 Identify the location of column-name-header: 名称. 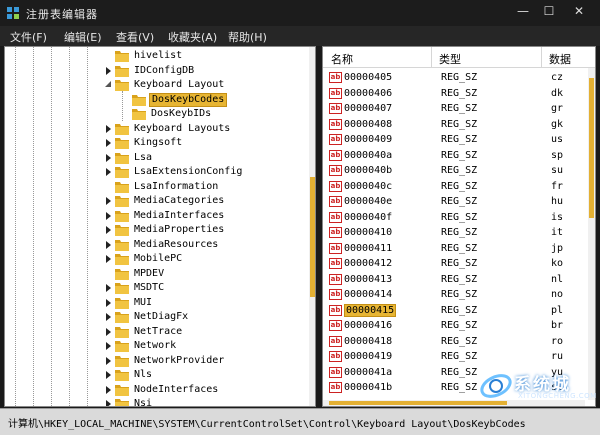
(342, 59).